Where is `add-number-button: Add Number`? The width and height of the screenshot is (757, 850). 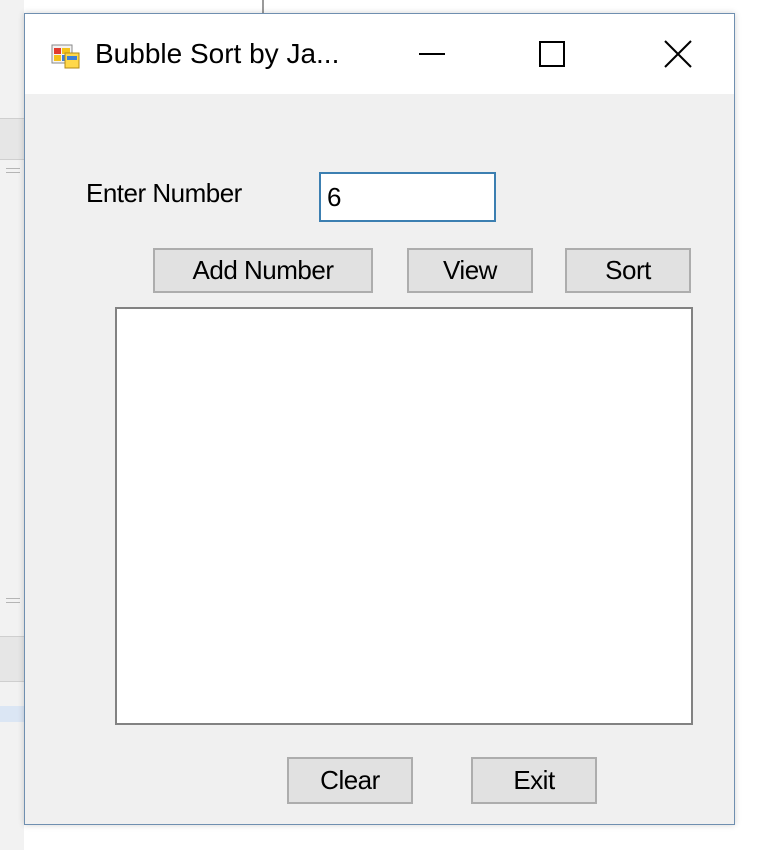 add-number-button: Add Number is located at coordinates (263, 270).